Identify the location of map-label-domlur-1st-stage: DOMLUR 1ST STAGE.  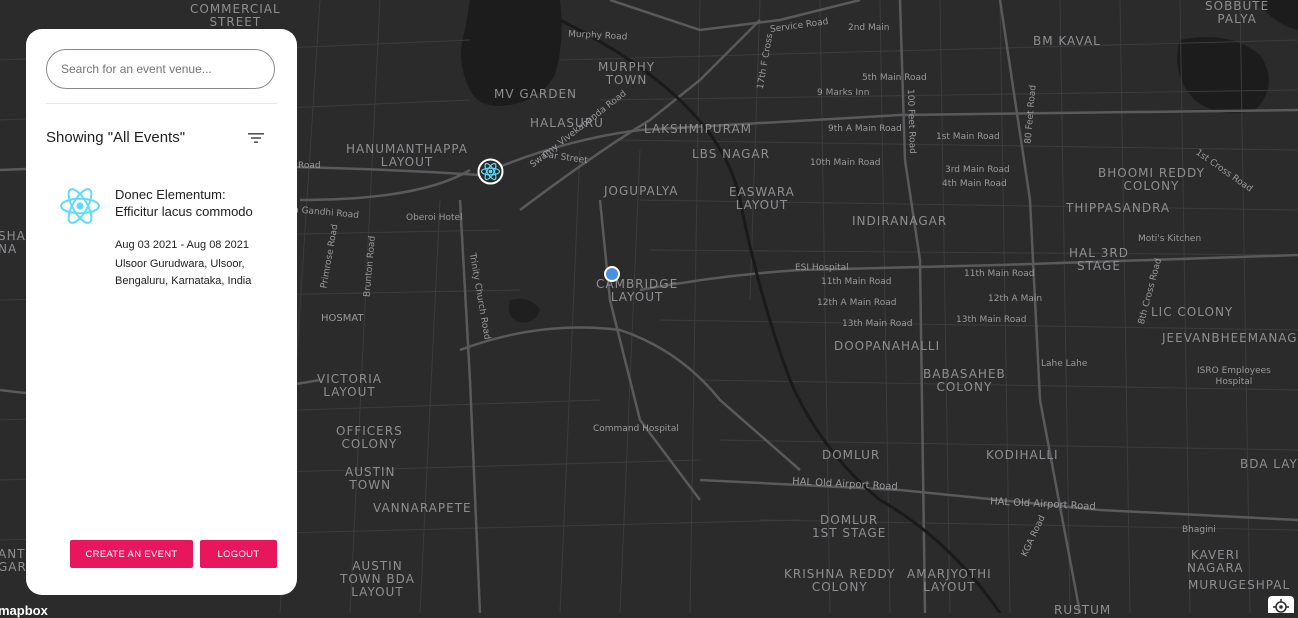
(849, 526).